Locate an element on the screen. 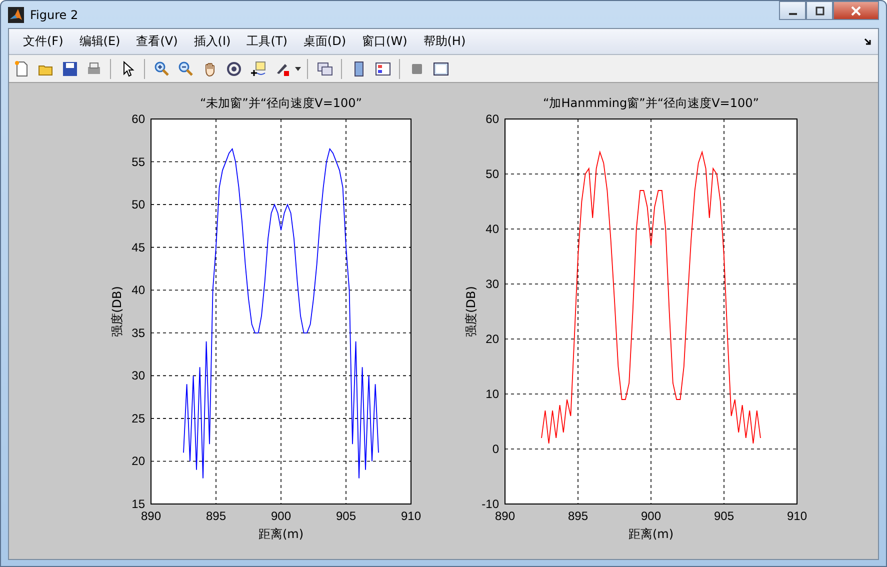 The width and height of the screenshot is (887, 567). tick-label: 15 is located at coordinates (138, 504).